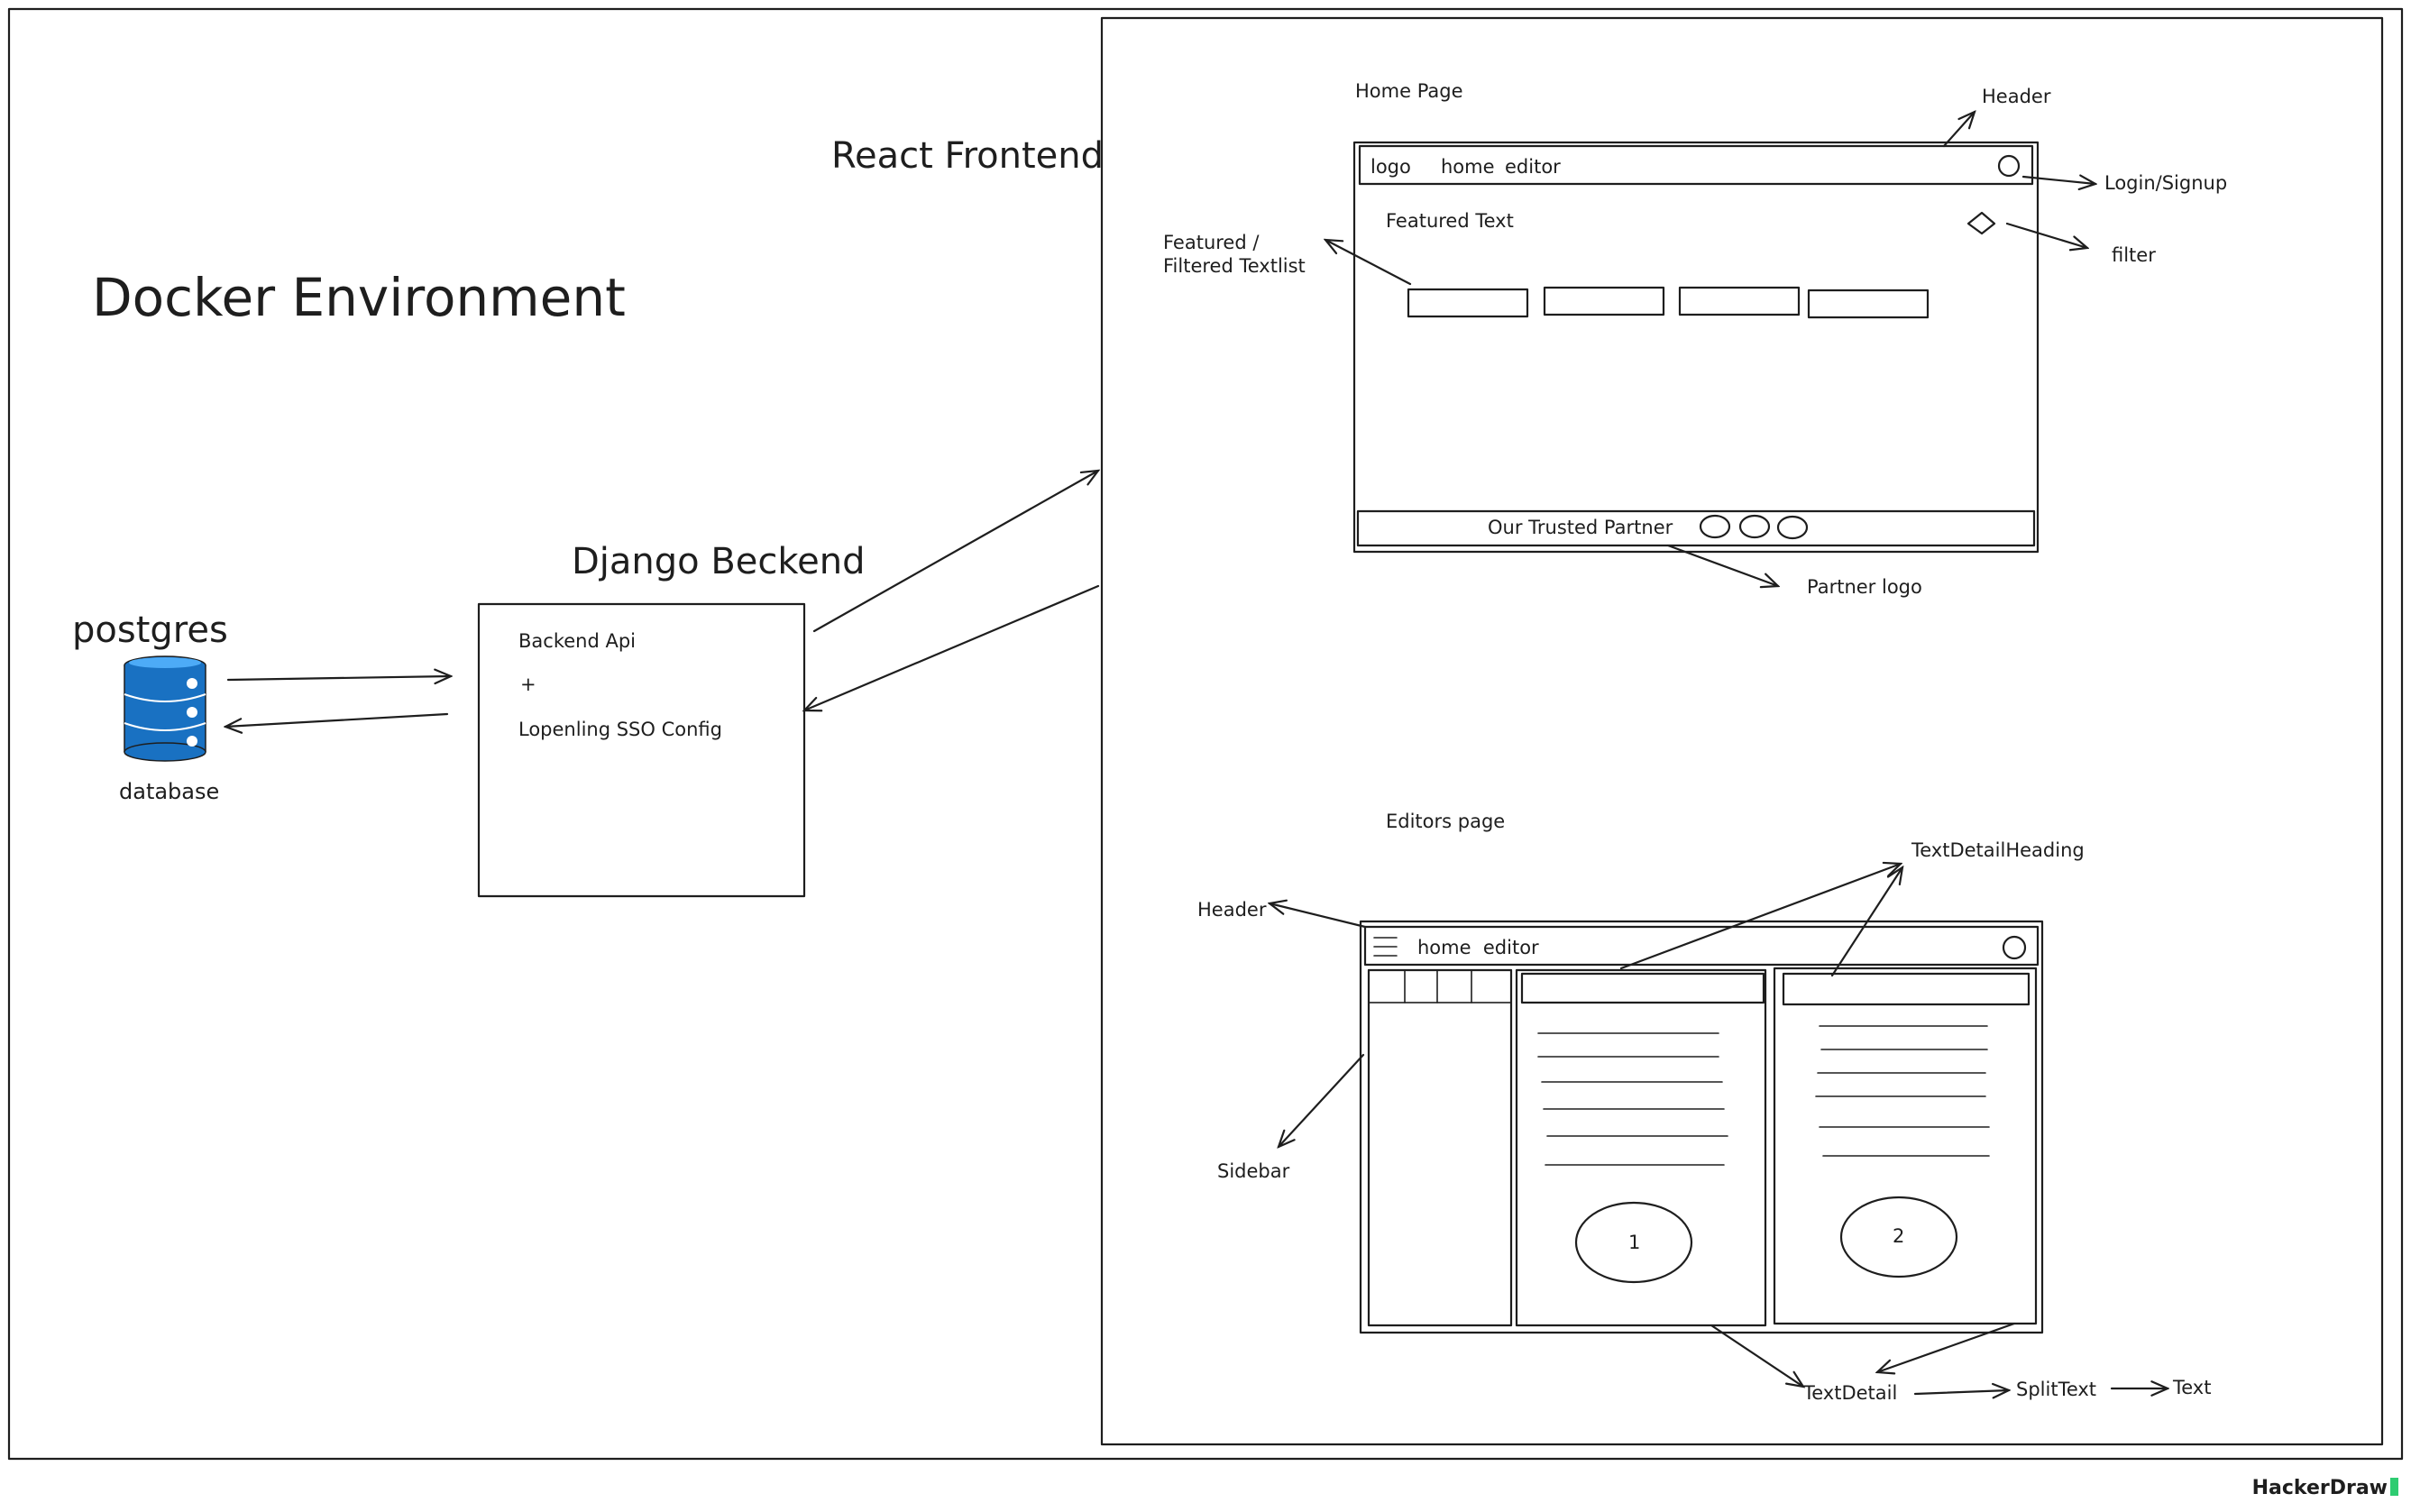 The image size is (2411, 1512). Describe the element at coordinates (2394, 1487) in the screenshot. I see `brand-accent-mark` at that location.